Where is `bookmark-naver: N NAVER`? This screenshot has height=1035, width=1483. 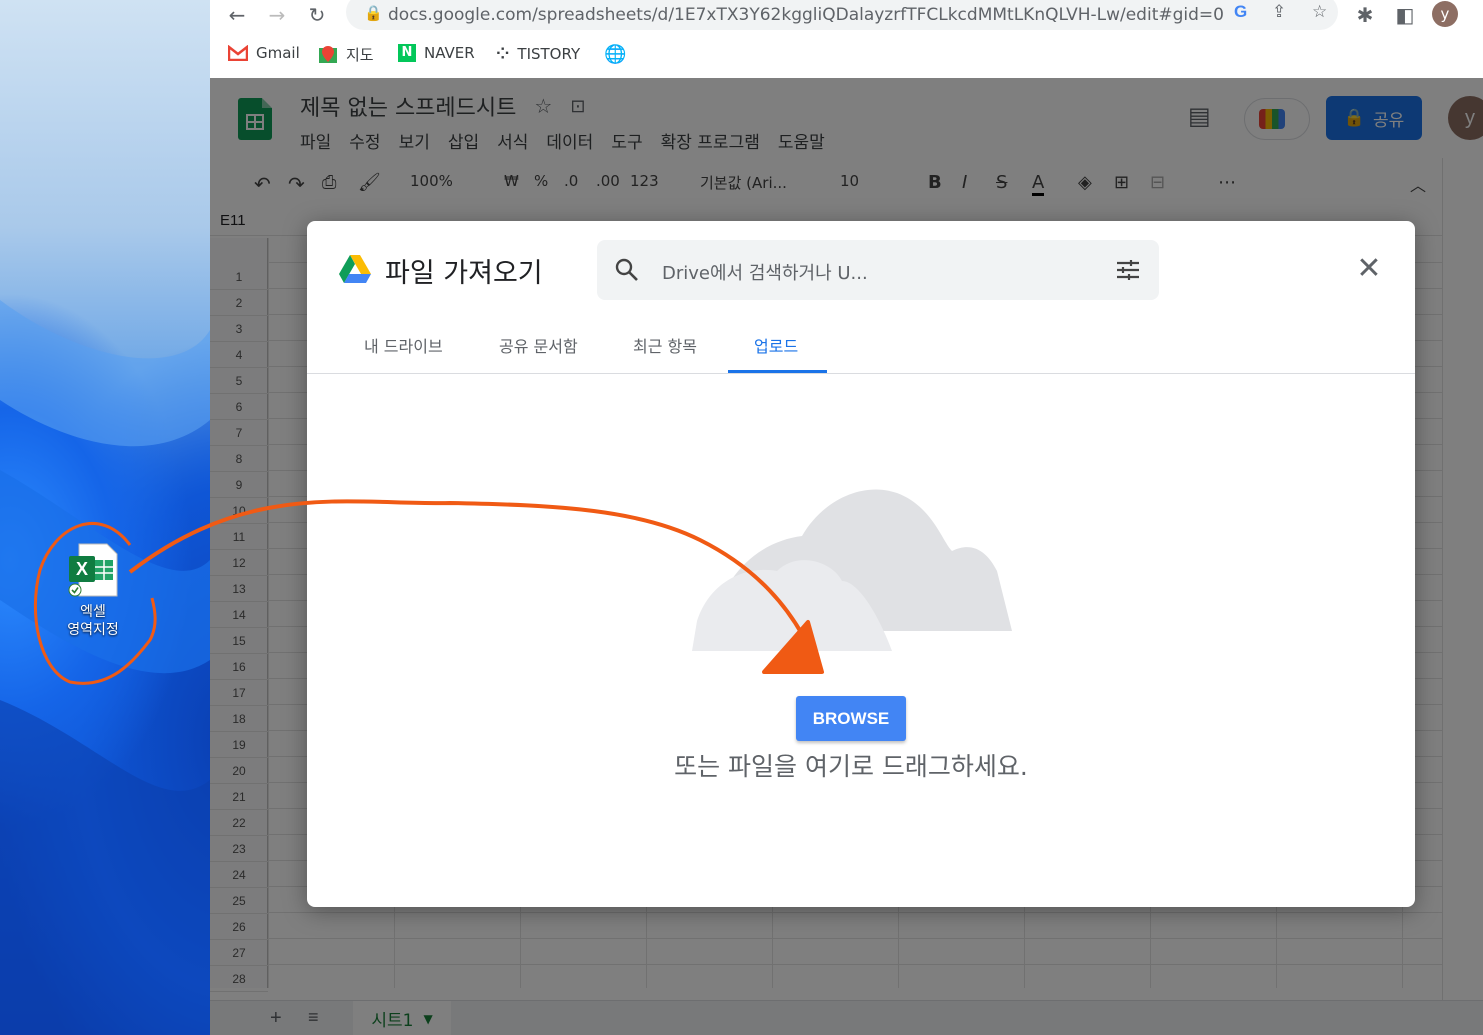
bookmark-naver: N NAVER is located at coordinates (436, 53).